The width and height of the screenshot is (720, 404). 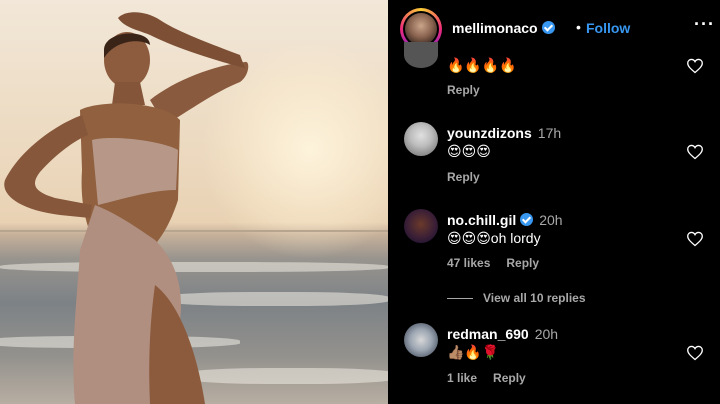 What do you see at coordinates (608, 28) in the screenshot?
I see `follow-button: Follow` at bounding box center [608, 28].